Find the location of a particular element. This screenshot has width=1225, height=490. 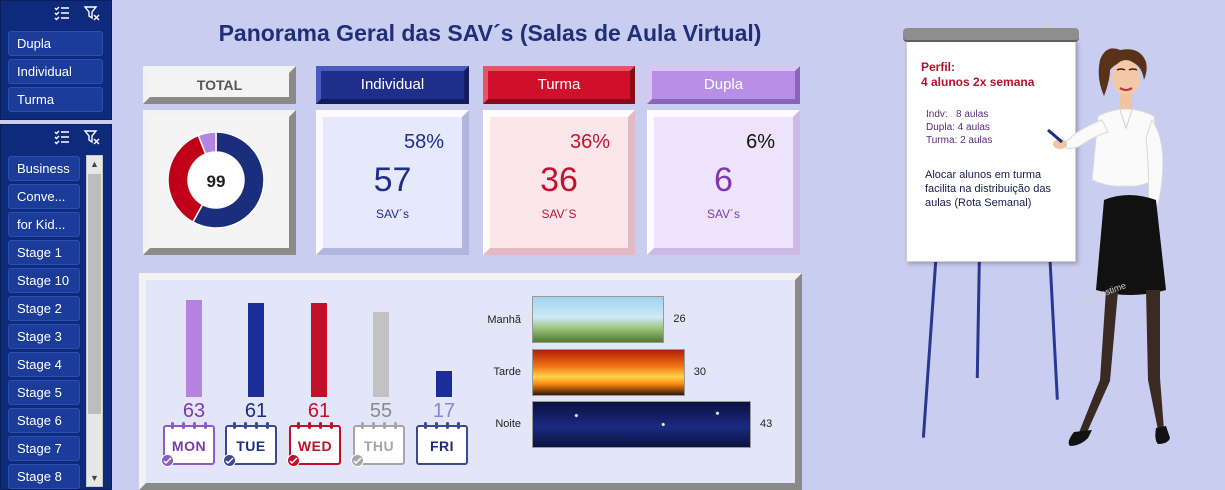

day-value-mon: 63 is located at coordinates (194, 411).